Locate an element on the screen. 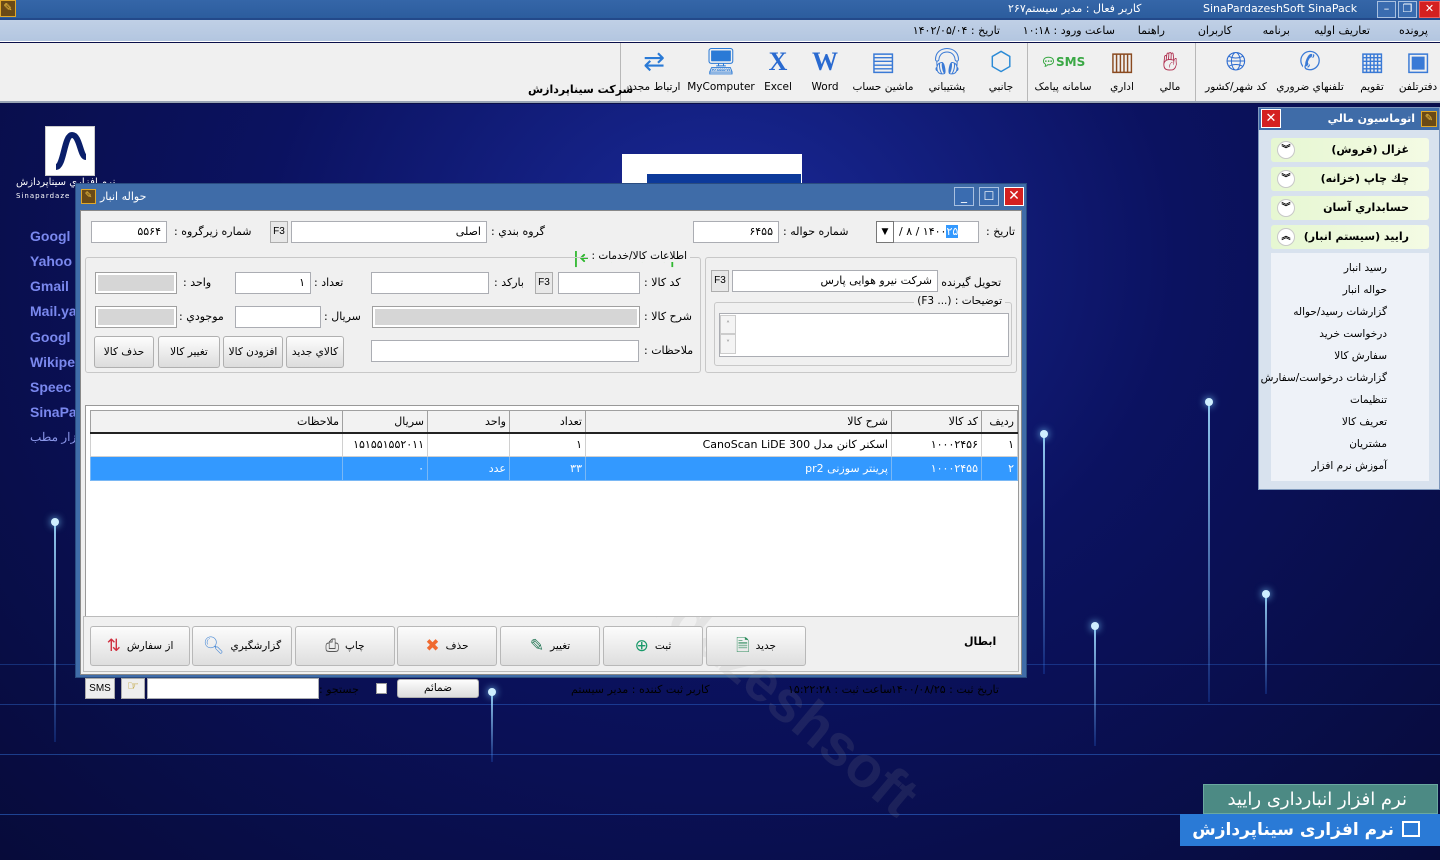 The height and width of the screenshot is (860, 1440). reports-button: گزارشگیري🔍︎ is located at coordinates (242, 646).